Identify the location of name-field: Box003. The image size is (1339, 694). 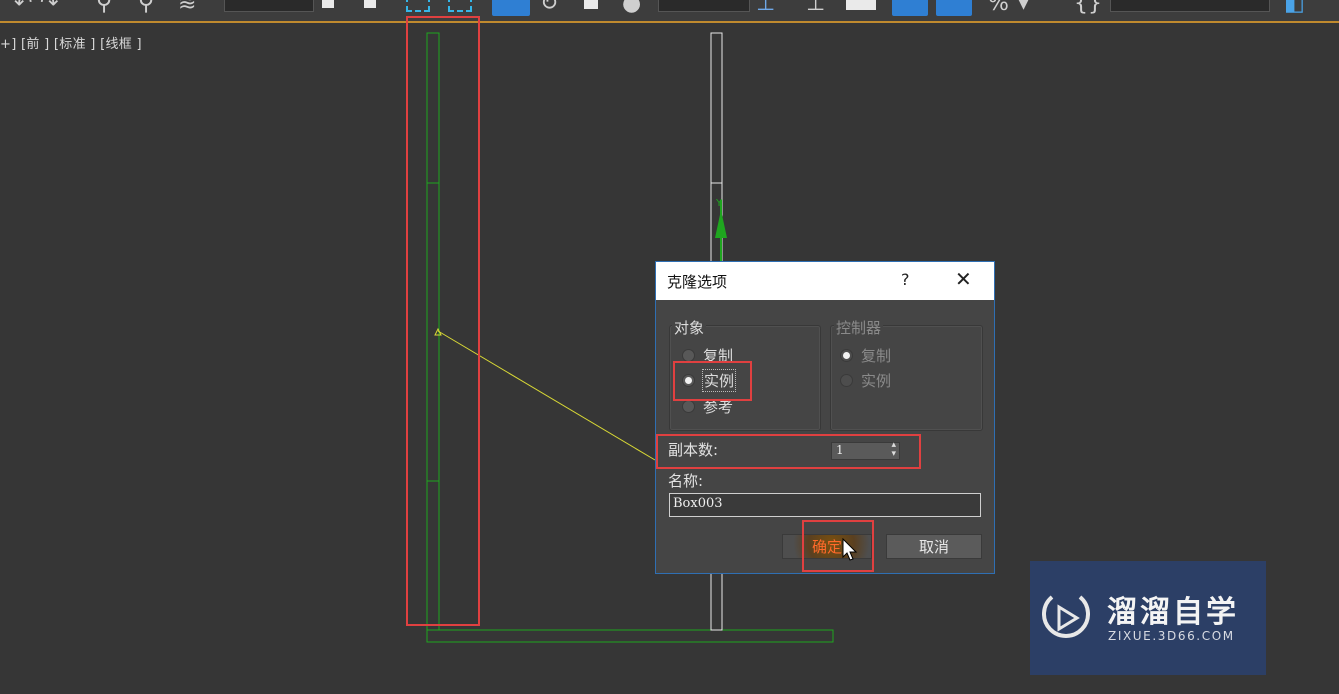
(825, 505).